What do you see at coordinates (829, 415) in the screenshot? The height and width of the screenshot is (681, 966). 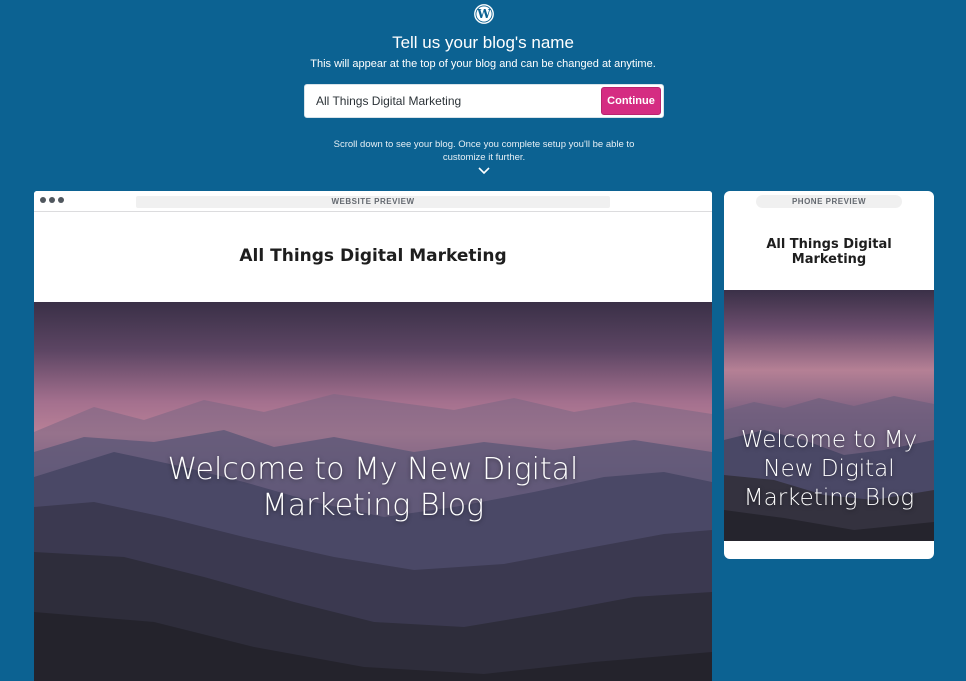 I see `phone-hero-image: Welcome to My New Digital Marketing Blog` at bounding box center [829, 415].